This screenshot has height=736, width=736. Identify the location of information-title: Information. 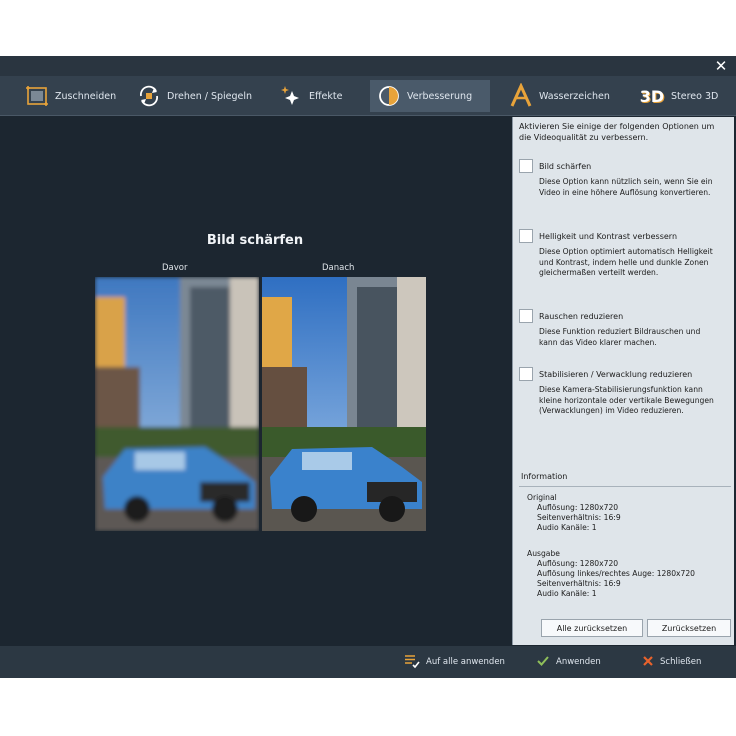
(544, 476).